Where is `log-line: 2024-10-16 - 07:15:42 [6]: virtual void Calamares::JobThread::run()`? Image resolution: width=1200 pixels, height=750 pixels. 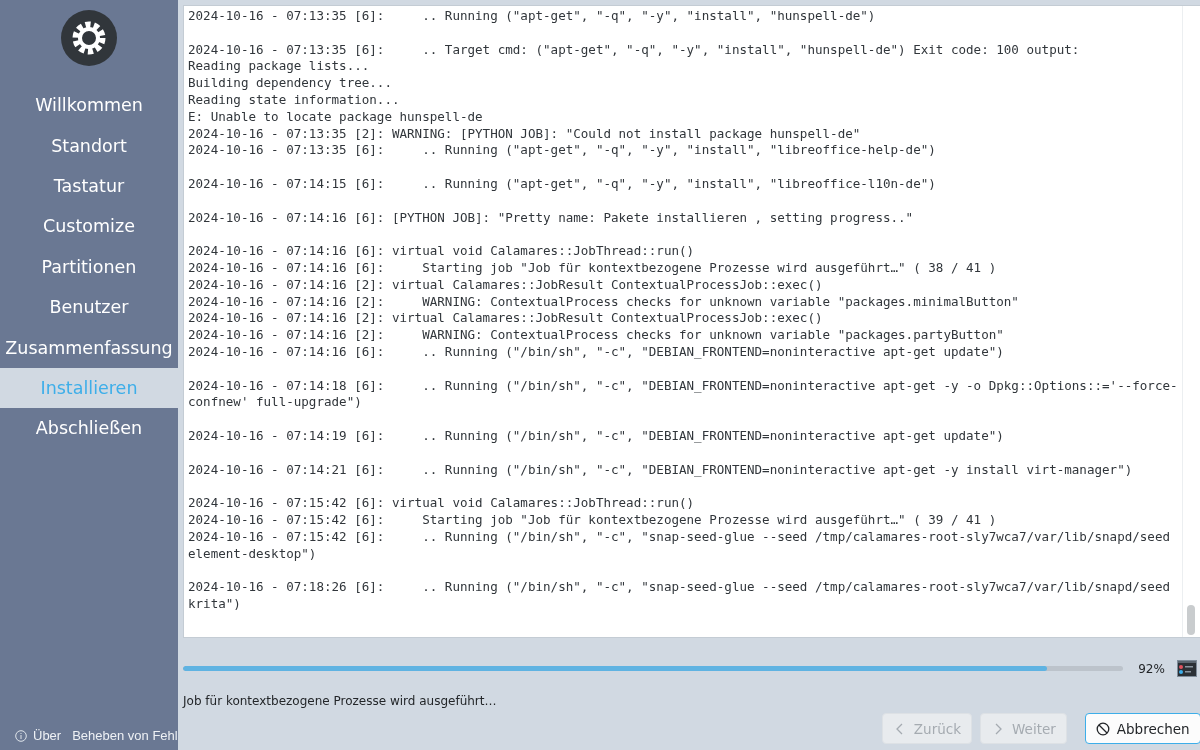
log-line: 2024-10-16 - 07:15:42 [6]: virtual void Calamares::JobThread::run() is located at coordinates (441, 503).